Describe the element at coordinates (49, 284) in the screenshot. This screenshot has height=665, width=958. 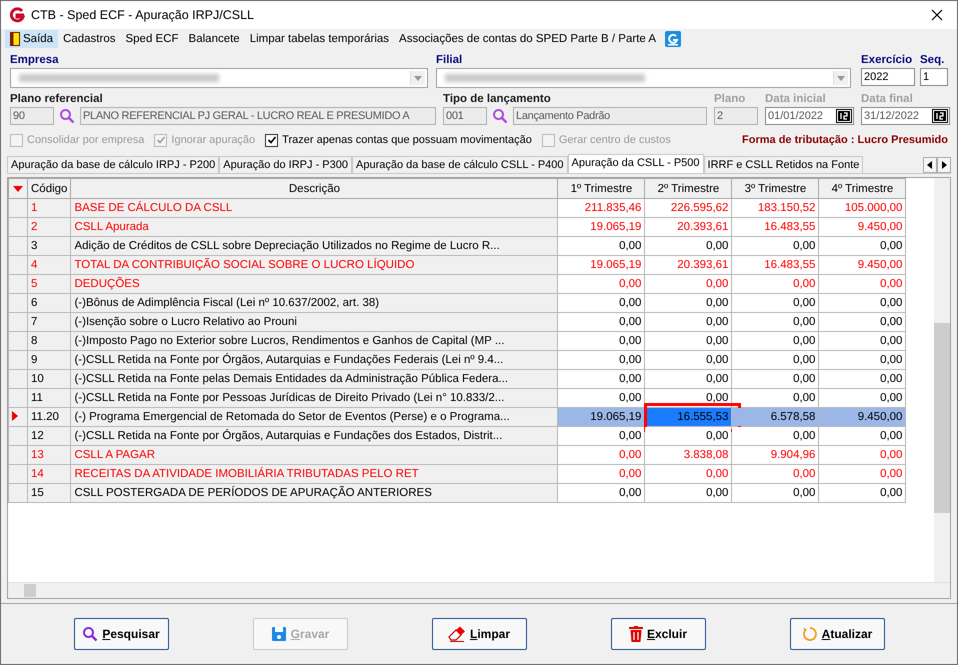
I see `table-cell: 5` at that location.